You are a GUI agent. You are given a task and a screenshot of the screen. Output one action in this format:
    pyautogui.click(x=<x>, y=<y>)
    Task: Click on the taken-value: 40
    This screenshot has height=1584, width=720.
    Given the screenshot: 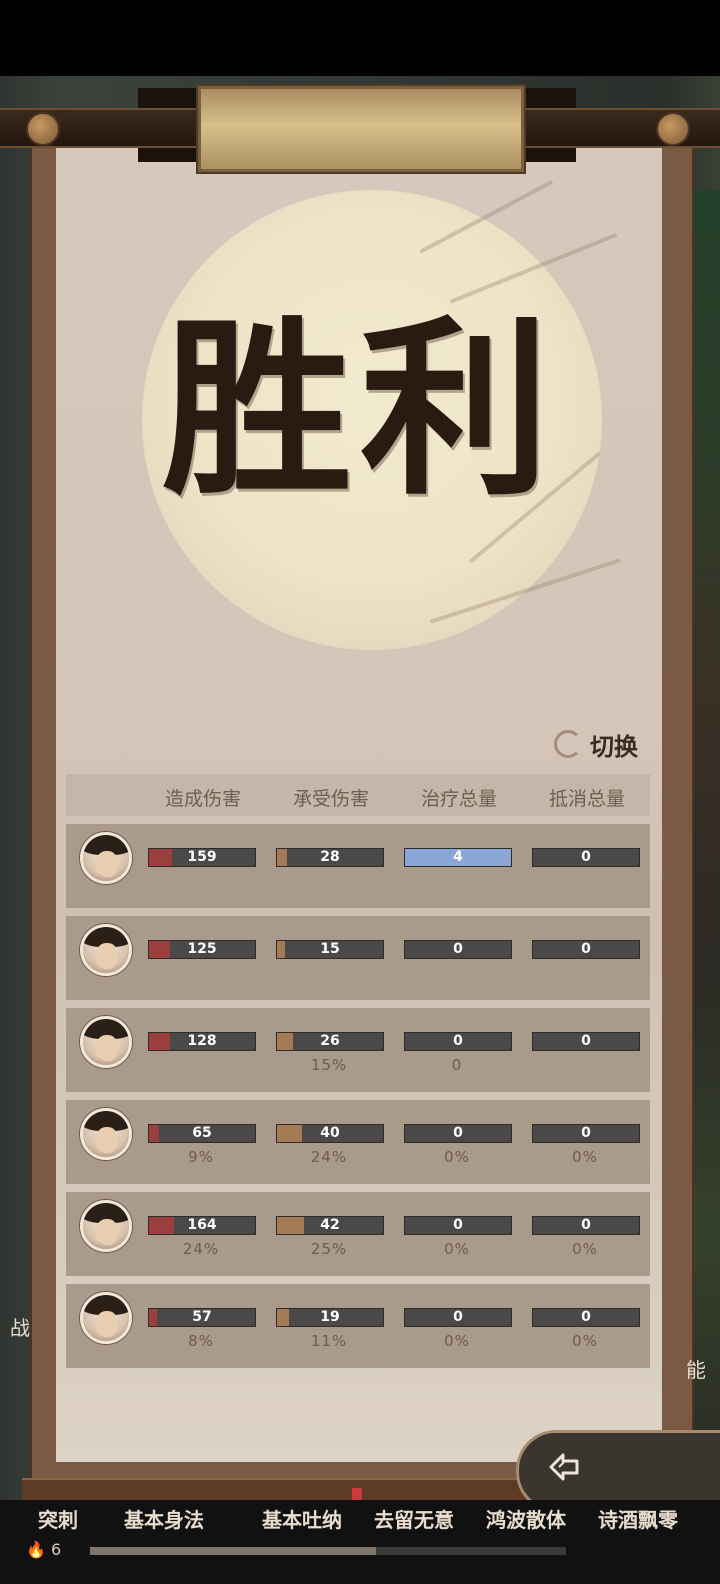 What is the action you would take?
    pyautogui.click(x=330, y=1133)
    